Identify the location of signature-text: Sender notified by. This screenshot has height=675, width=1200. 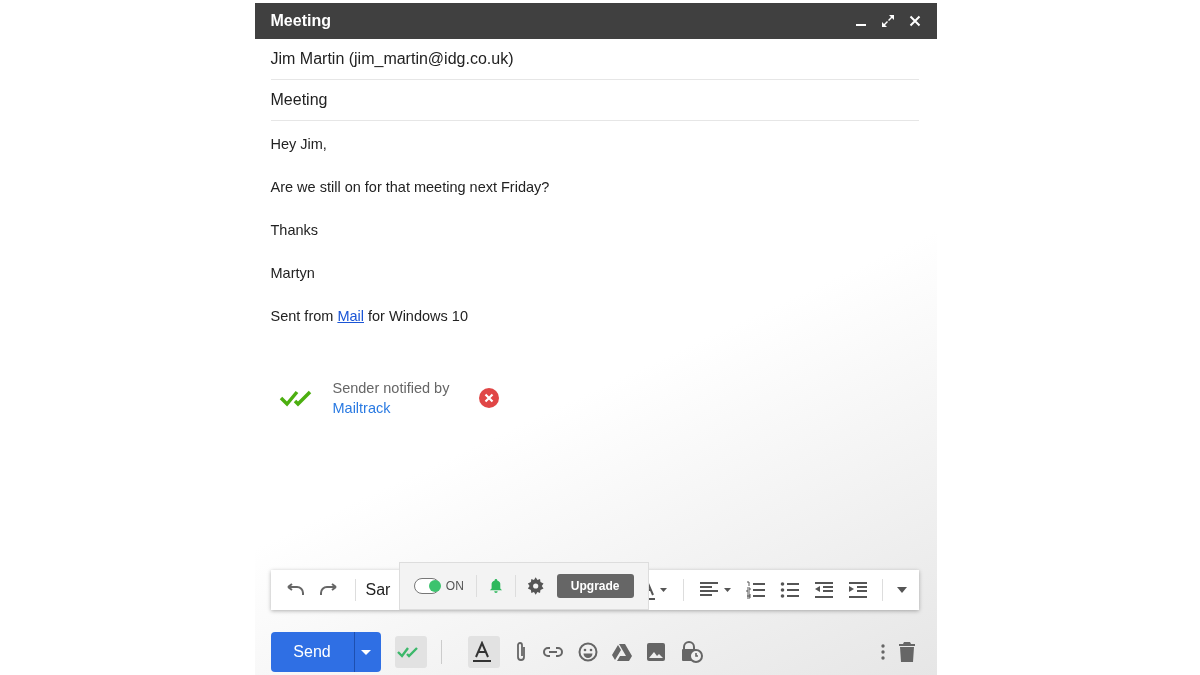
(391, 388).